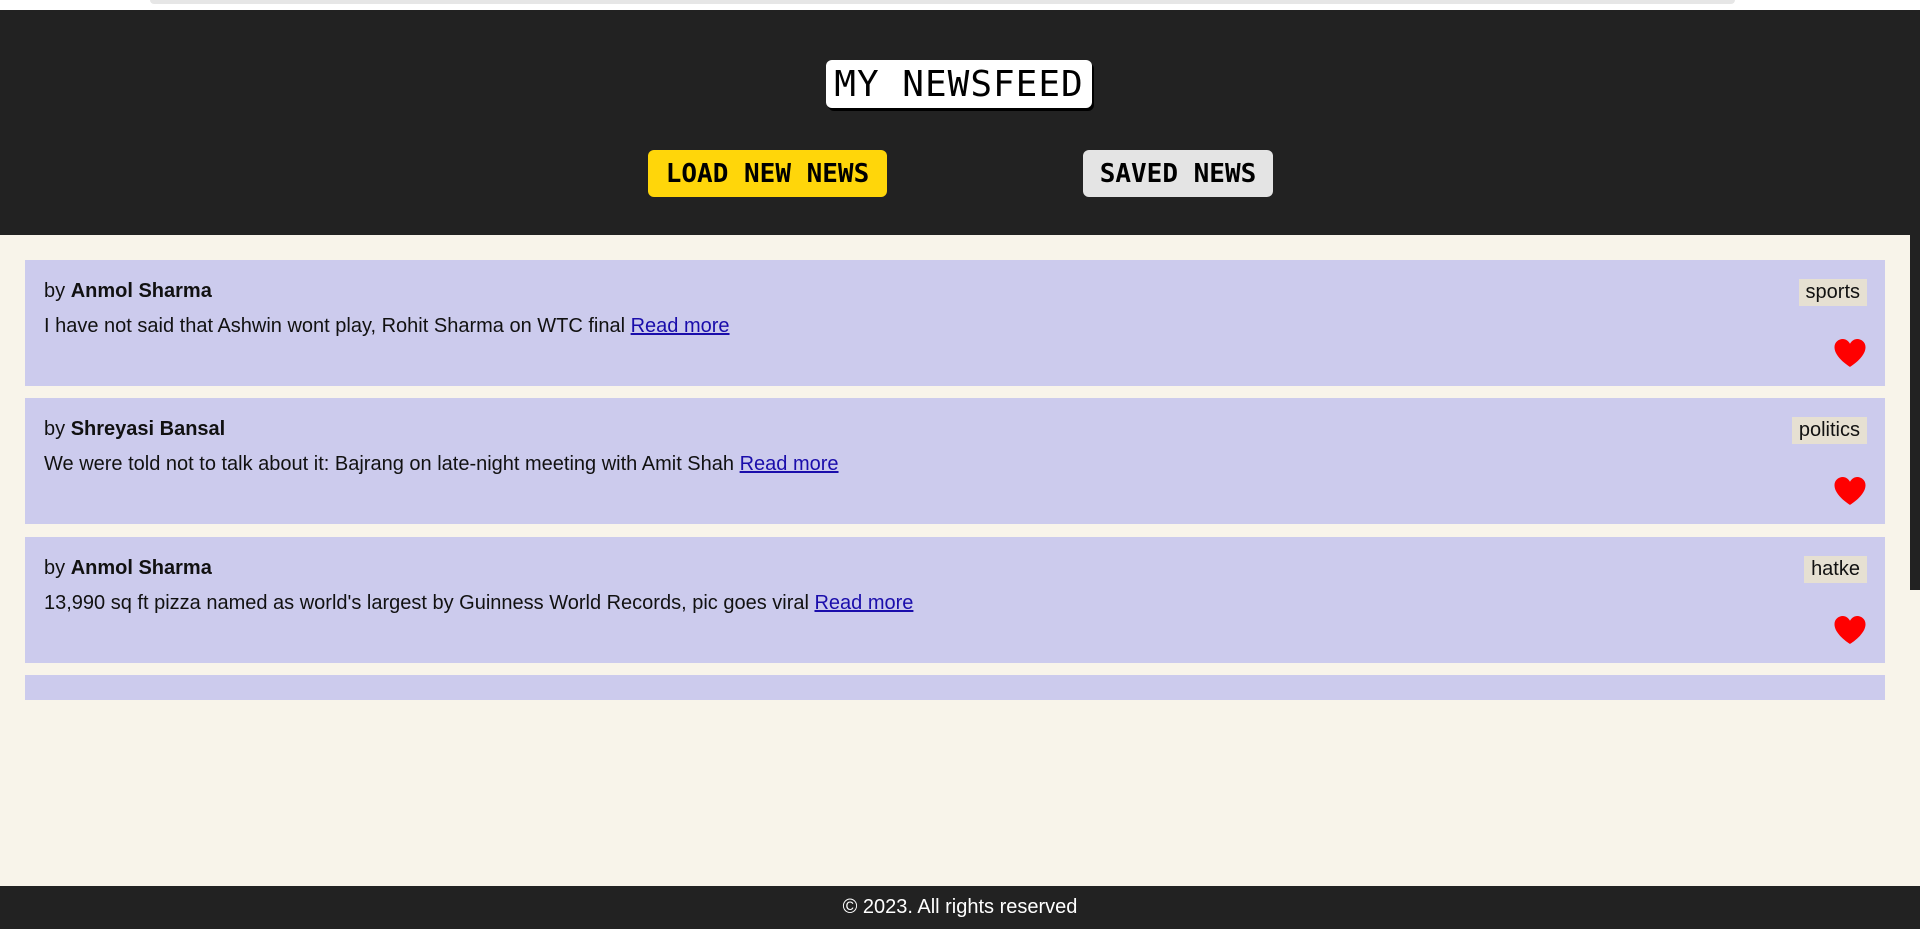 The image size is (1920, 929). I want to click on news-byline: by Shreyasi Bansal, so click(134, 429).